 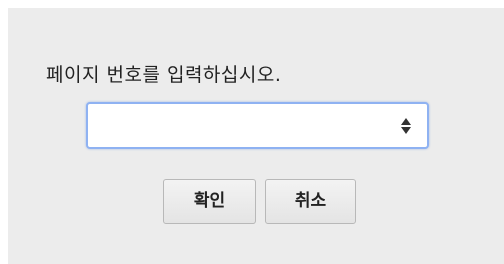 What do you see at coordinates (406, 130) in the screenshot?
I see `spin-down-icon` at bounding box center [406, 130].